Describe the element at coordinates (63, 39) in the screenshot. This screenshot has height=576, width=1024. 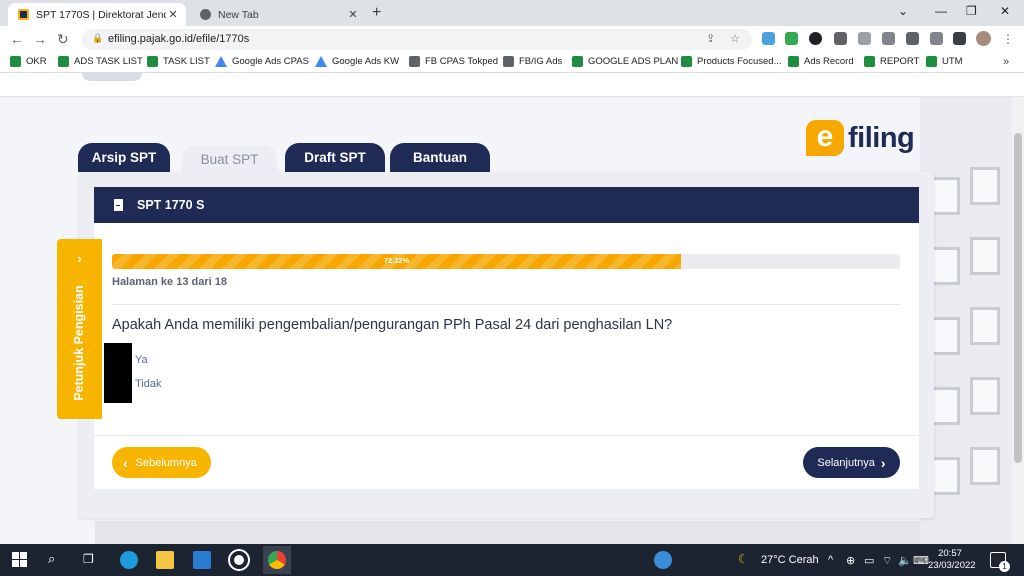
I see `reload-button: ↻` at that location.